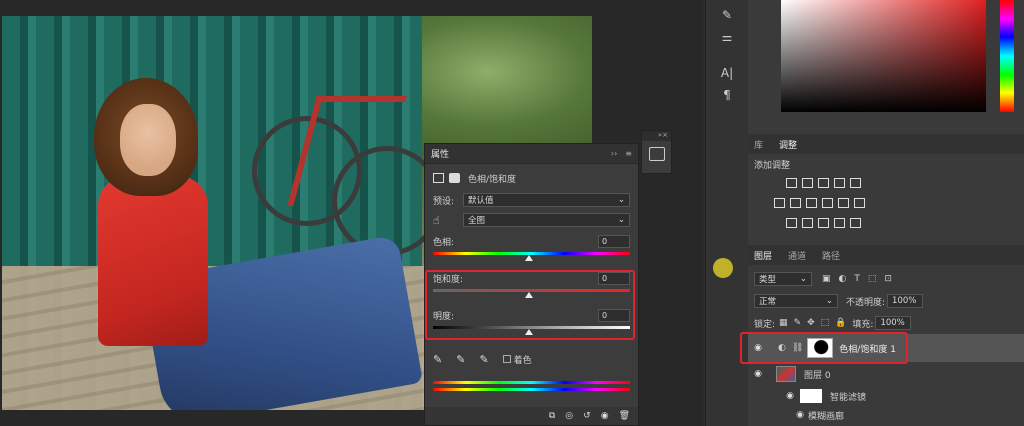  Describe the element at coordinates (839, 183) in the screenshot. I see `exposure-icon` at that location.